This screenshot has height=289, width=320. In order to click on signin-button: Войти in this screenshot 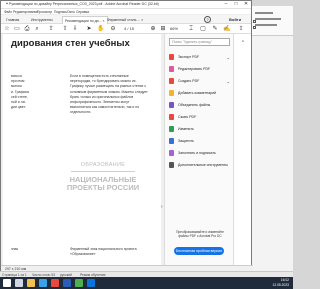, I will do `click(235, 19)`.